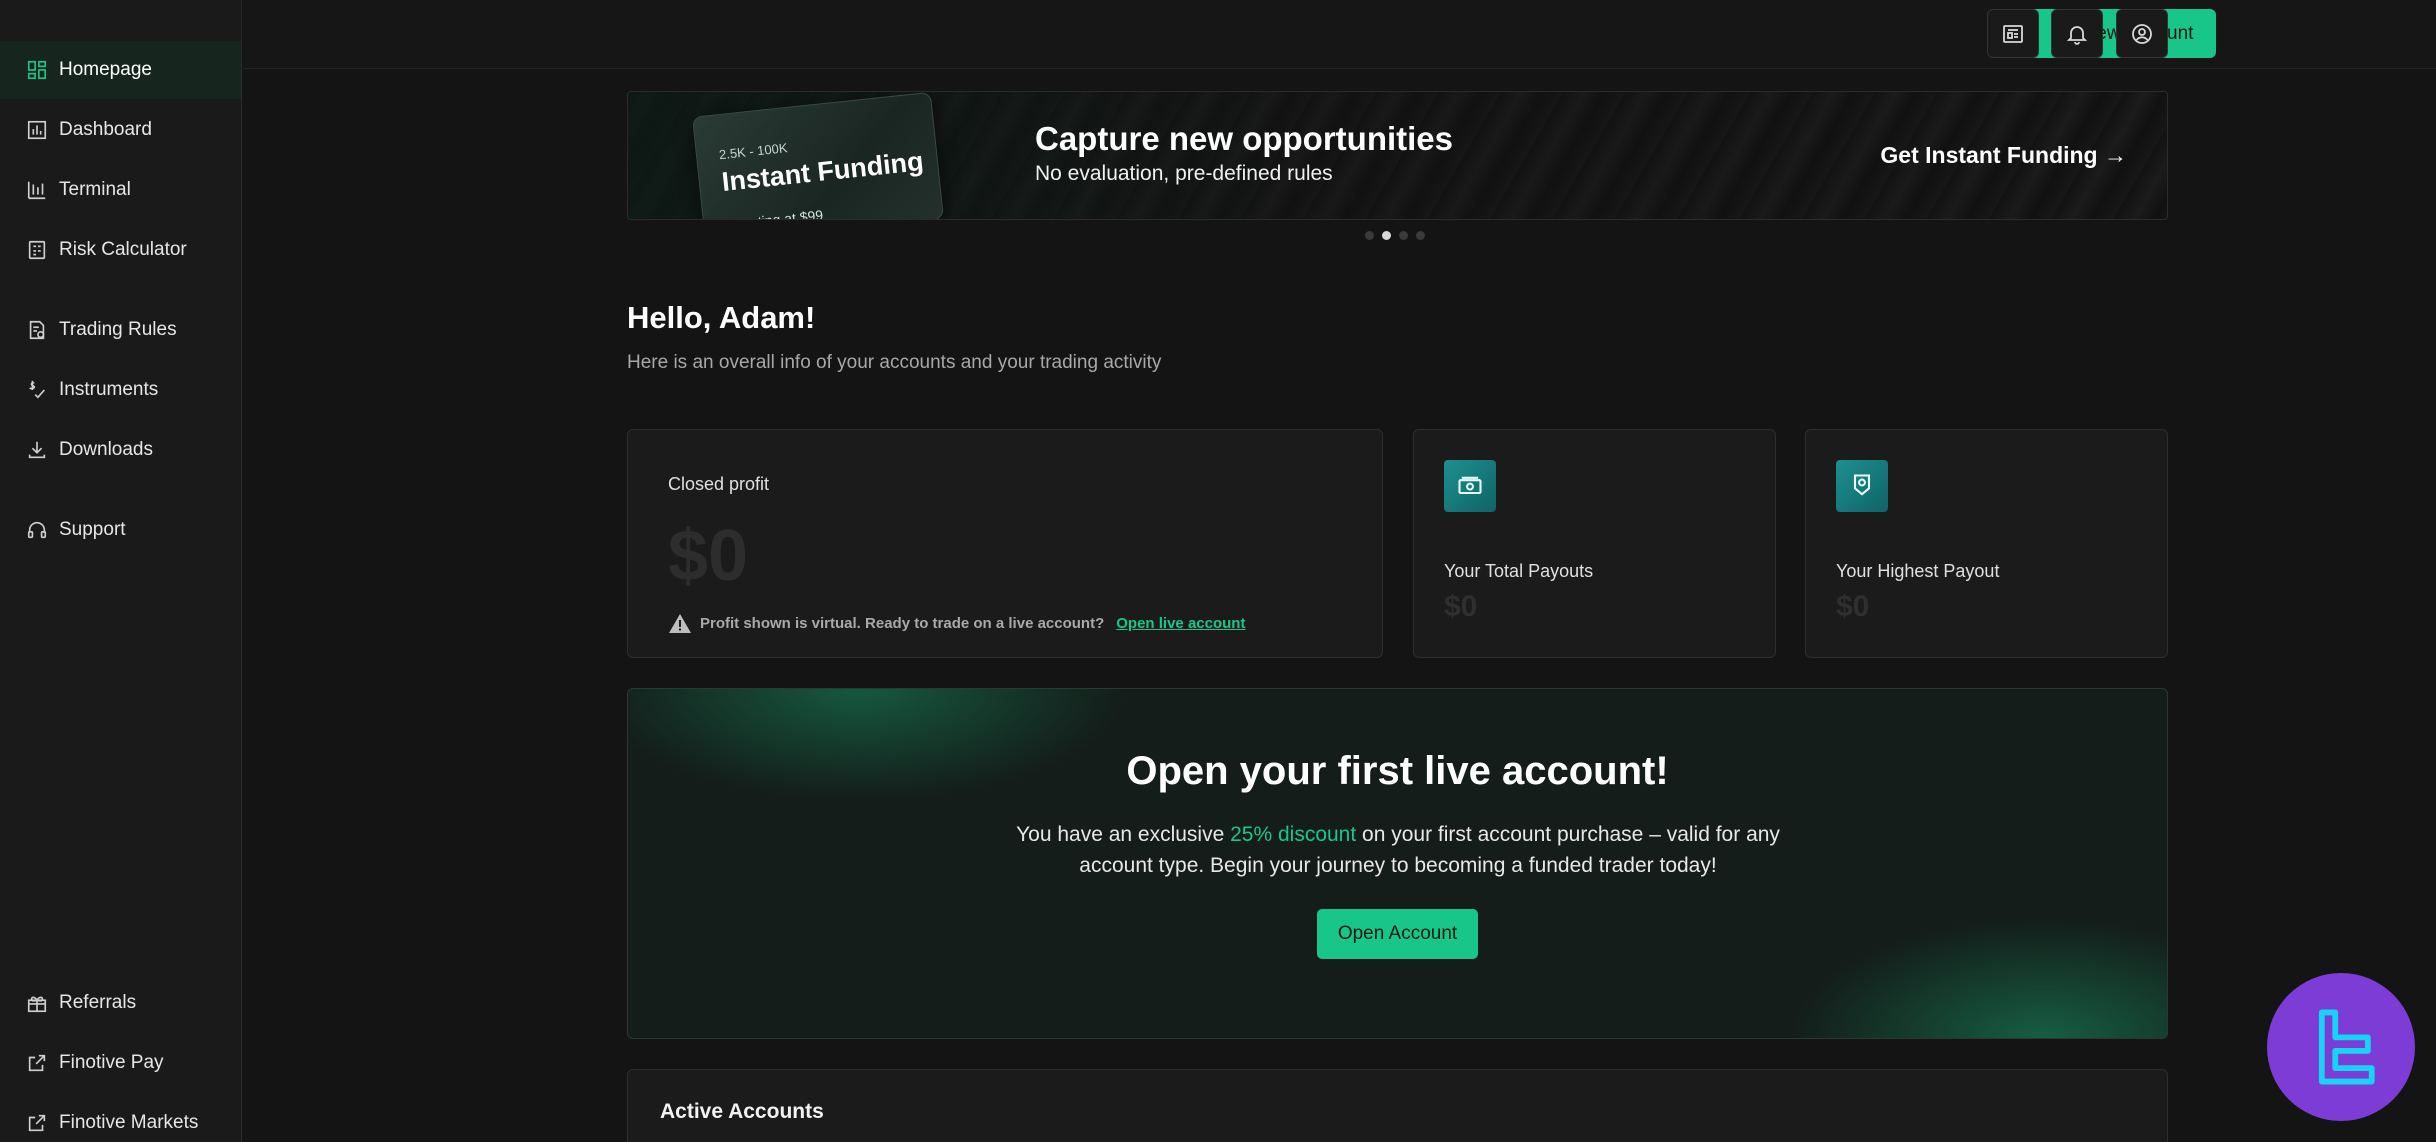 The width and height of the screenshot is (2436, 1142). I want to click on carousel-dot-active, so click(1386, 235).